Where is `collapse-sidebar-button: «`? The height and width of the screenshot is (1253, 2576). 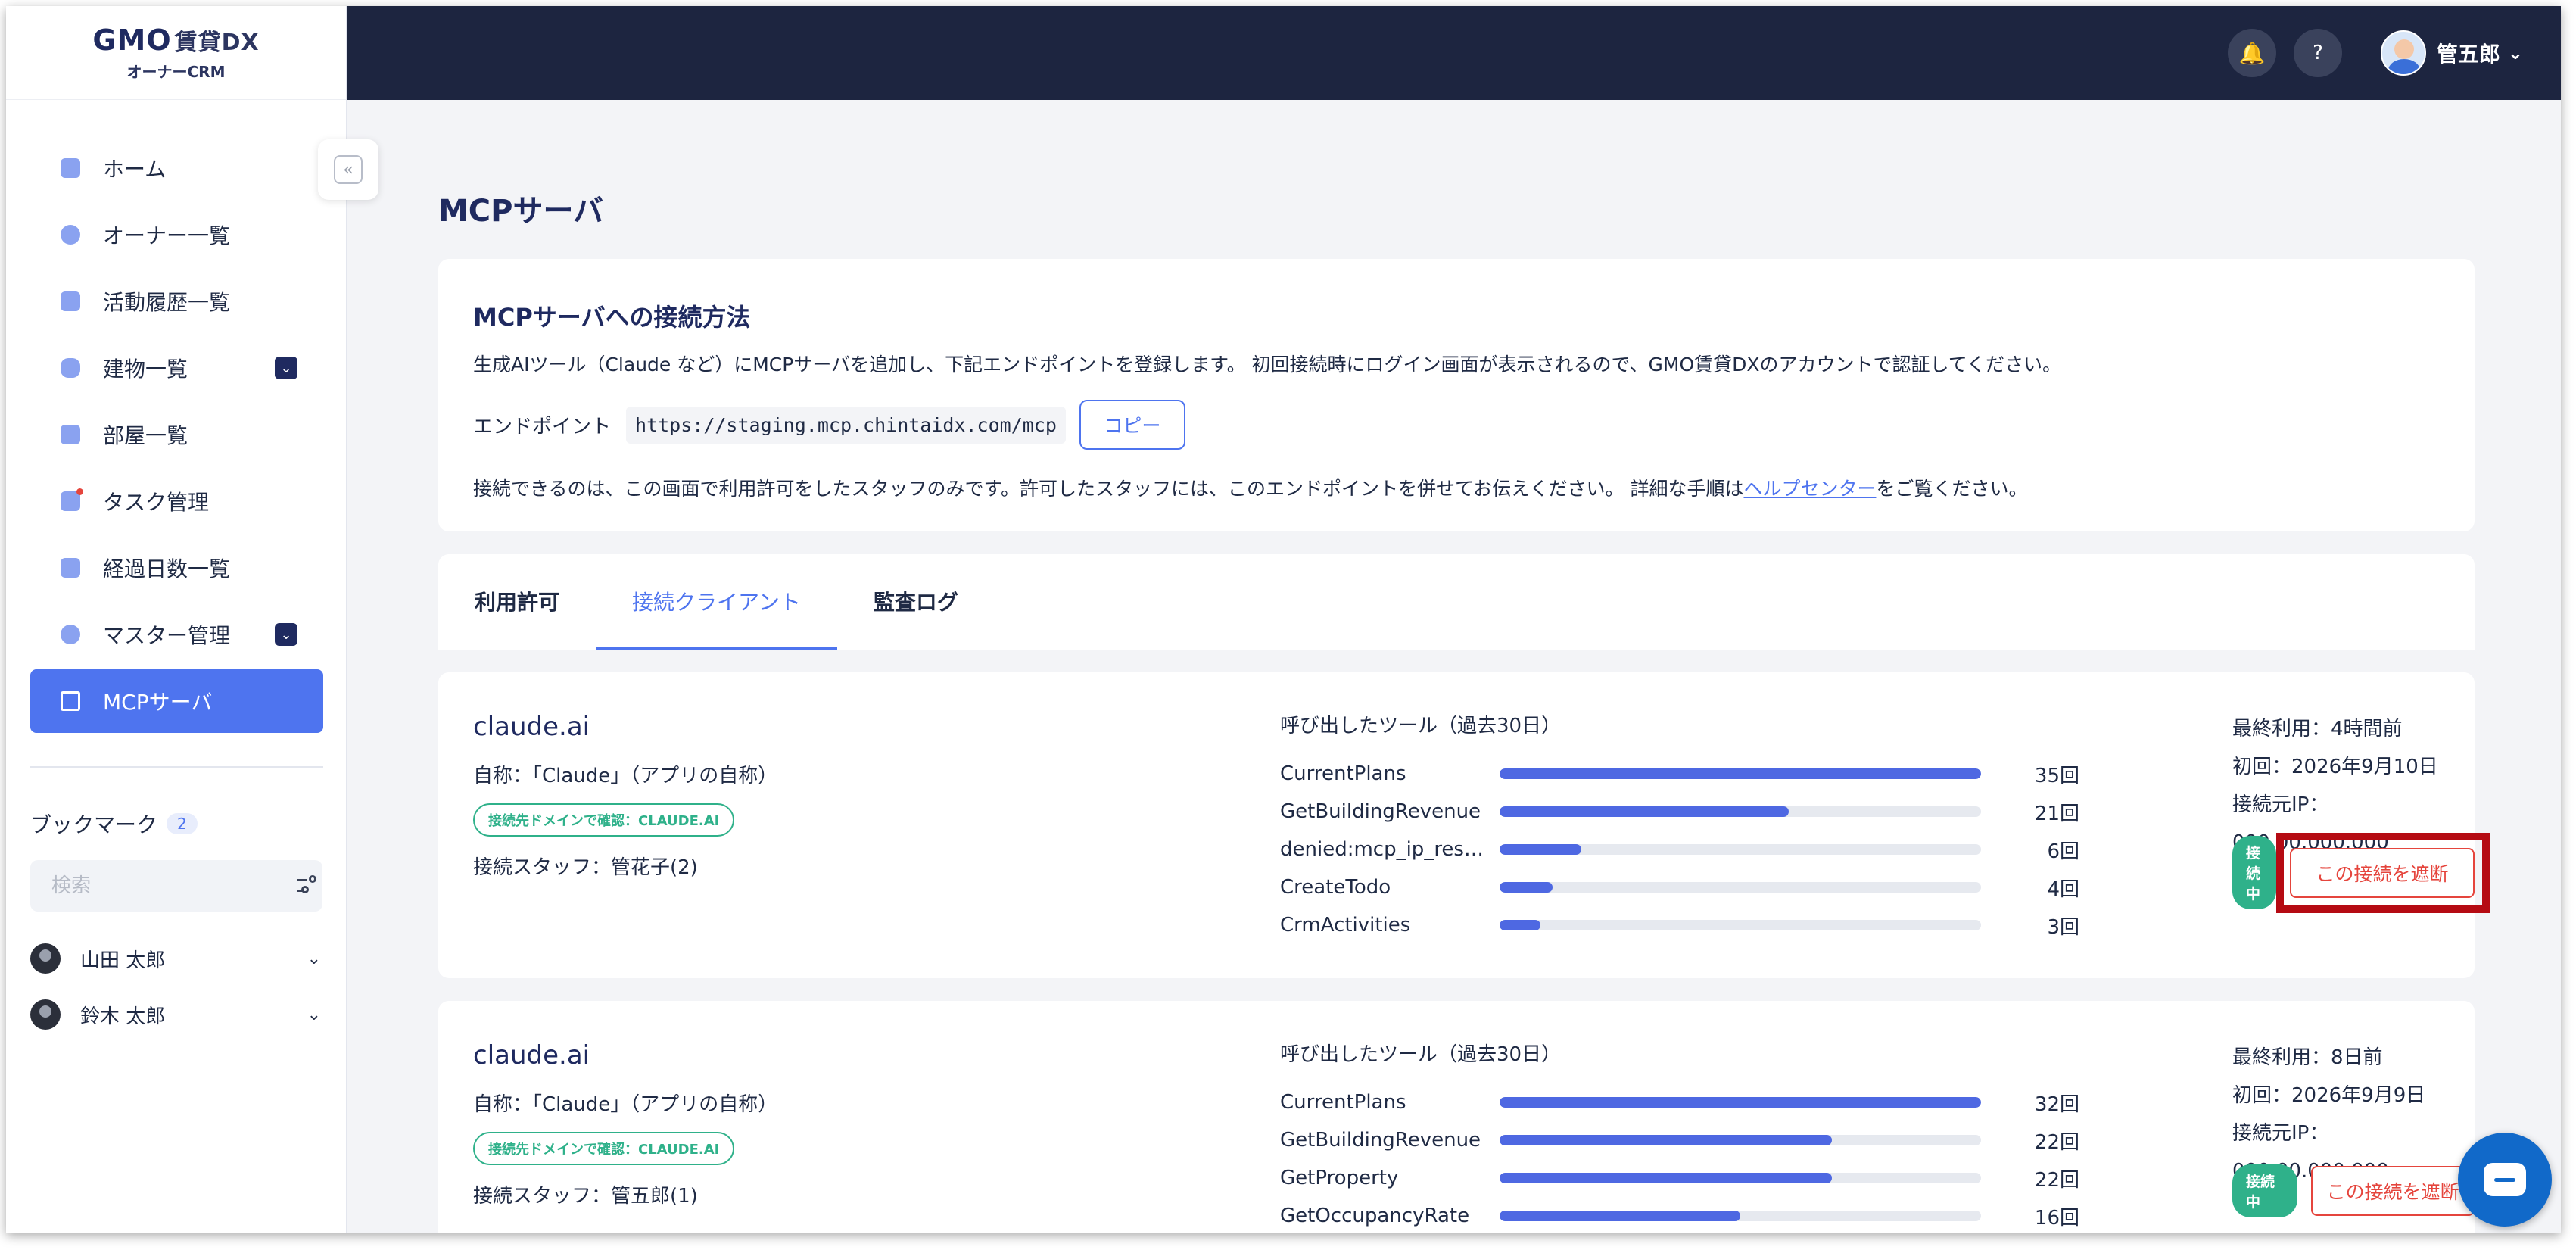 collapse-sidebar-button: « is located at coordinates (348, 169).